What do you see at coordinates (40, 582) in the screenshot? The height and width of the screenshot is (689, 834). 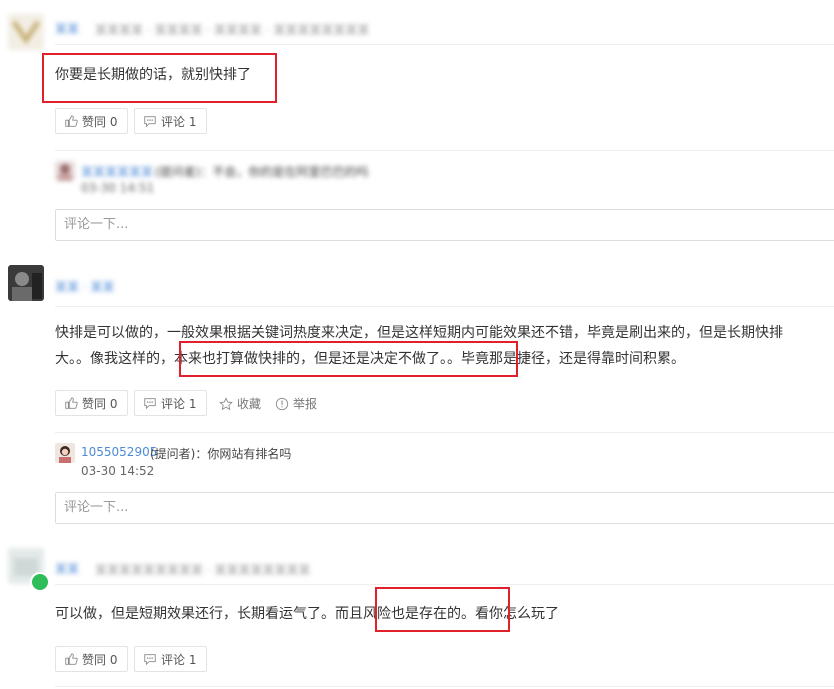 I see `verified-badge-icon` at bounding box center [40, 582].